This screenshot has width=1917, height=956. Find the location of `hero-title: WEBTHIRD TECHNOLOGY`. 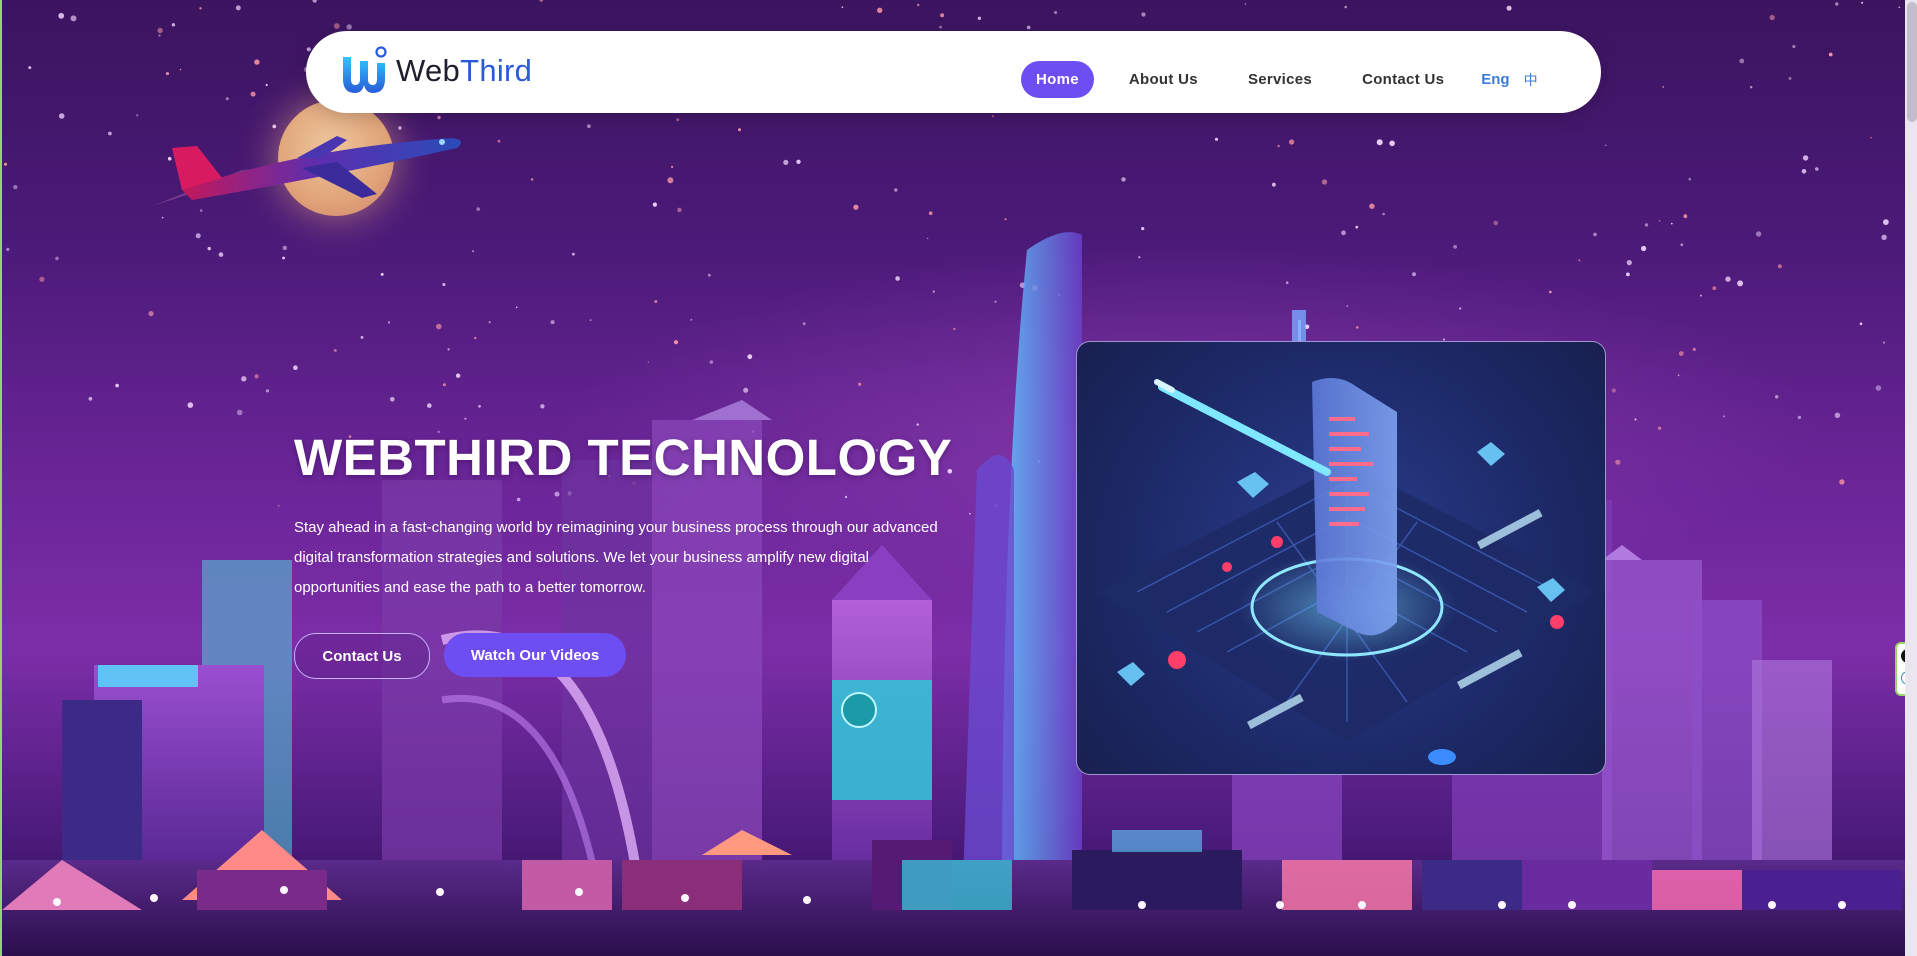

hero-title: WEBTHIRD TECHNOLOGY is located at coordinates (623, 457).